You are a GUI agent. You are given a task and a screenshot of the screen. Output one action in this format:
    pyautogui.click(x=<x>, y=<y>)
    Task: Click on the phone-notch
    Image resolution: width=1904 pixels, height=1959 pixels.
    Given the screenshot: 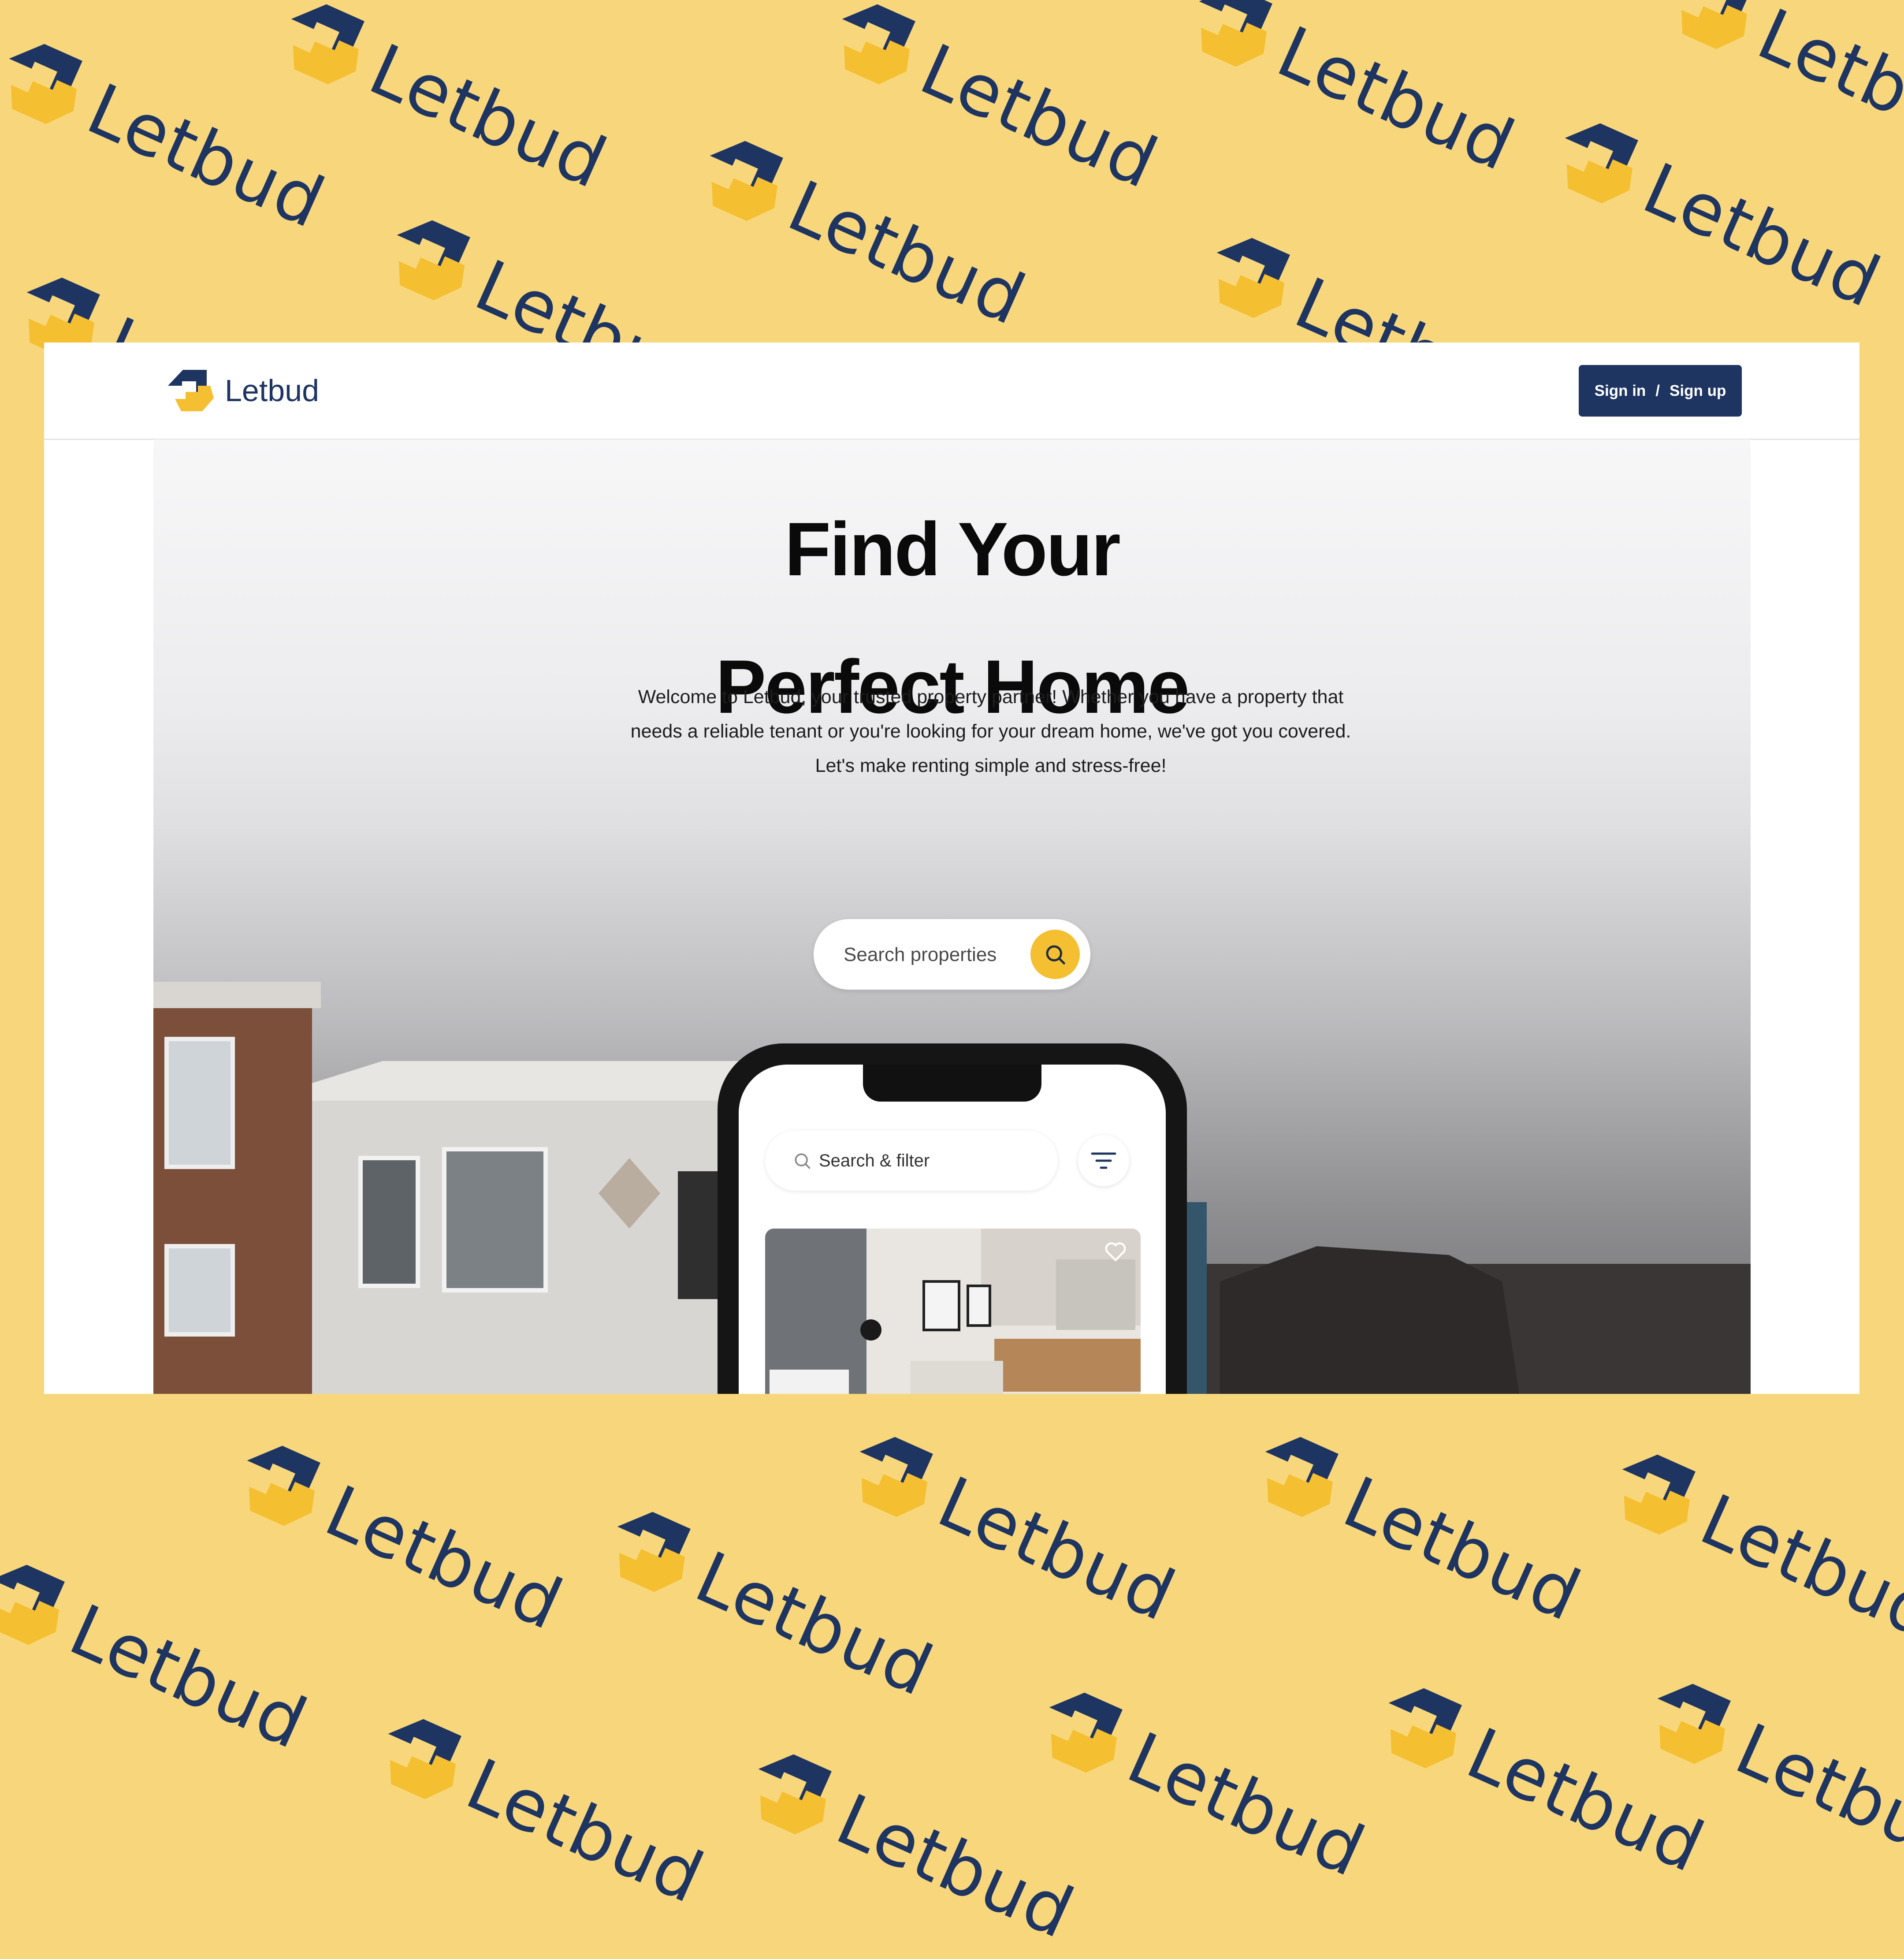 What is the action you would take?
    pyautogui.click(x=952, y=1083)
    